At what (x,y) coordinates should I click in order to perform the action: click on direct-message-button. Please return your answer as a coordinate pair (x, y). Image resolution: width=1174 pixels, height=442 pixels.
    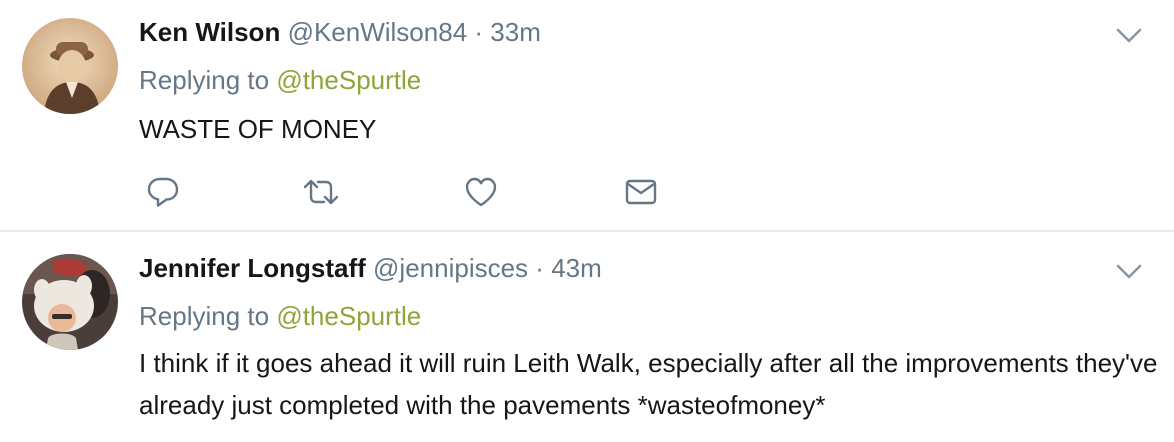
    Looking at the image, I should click on (641, 192).